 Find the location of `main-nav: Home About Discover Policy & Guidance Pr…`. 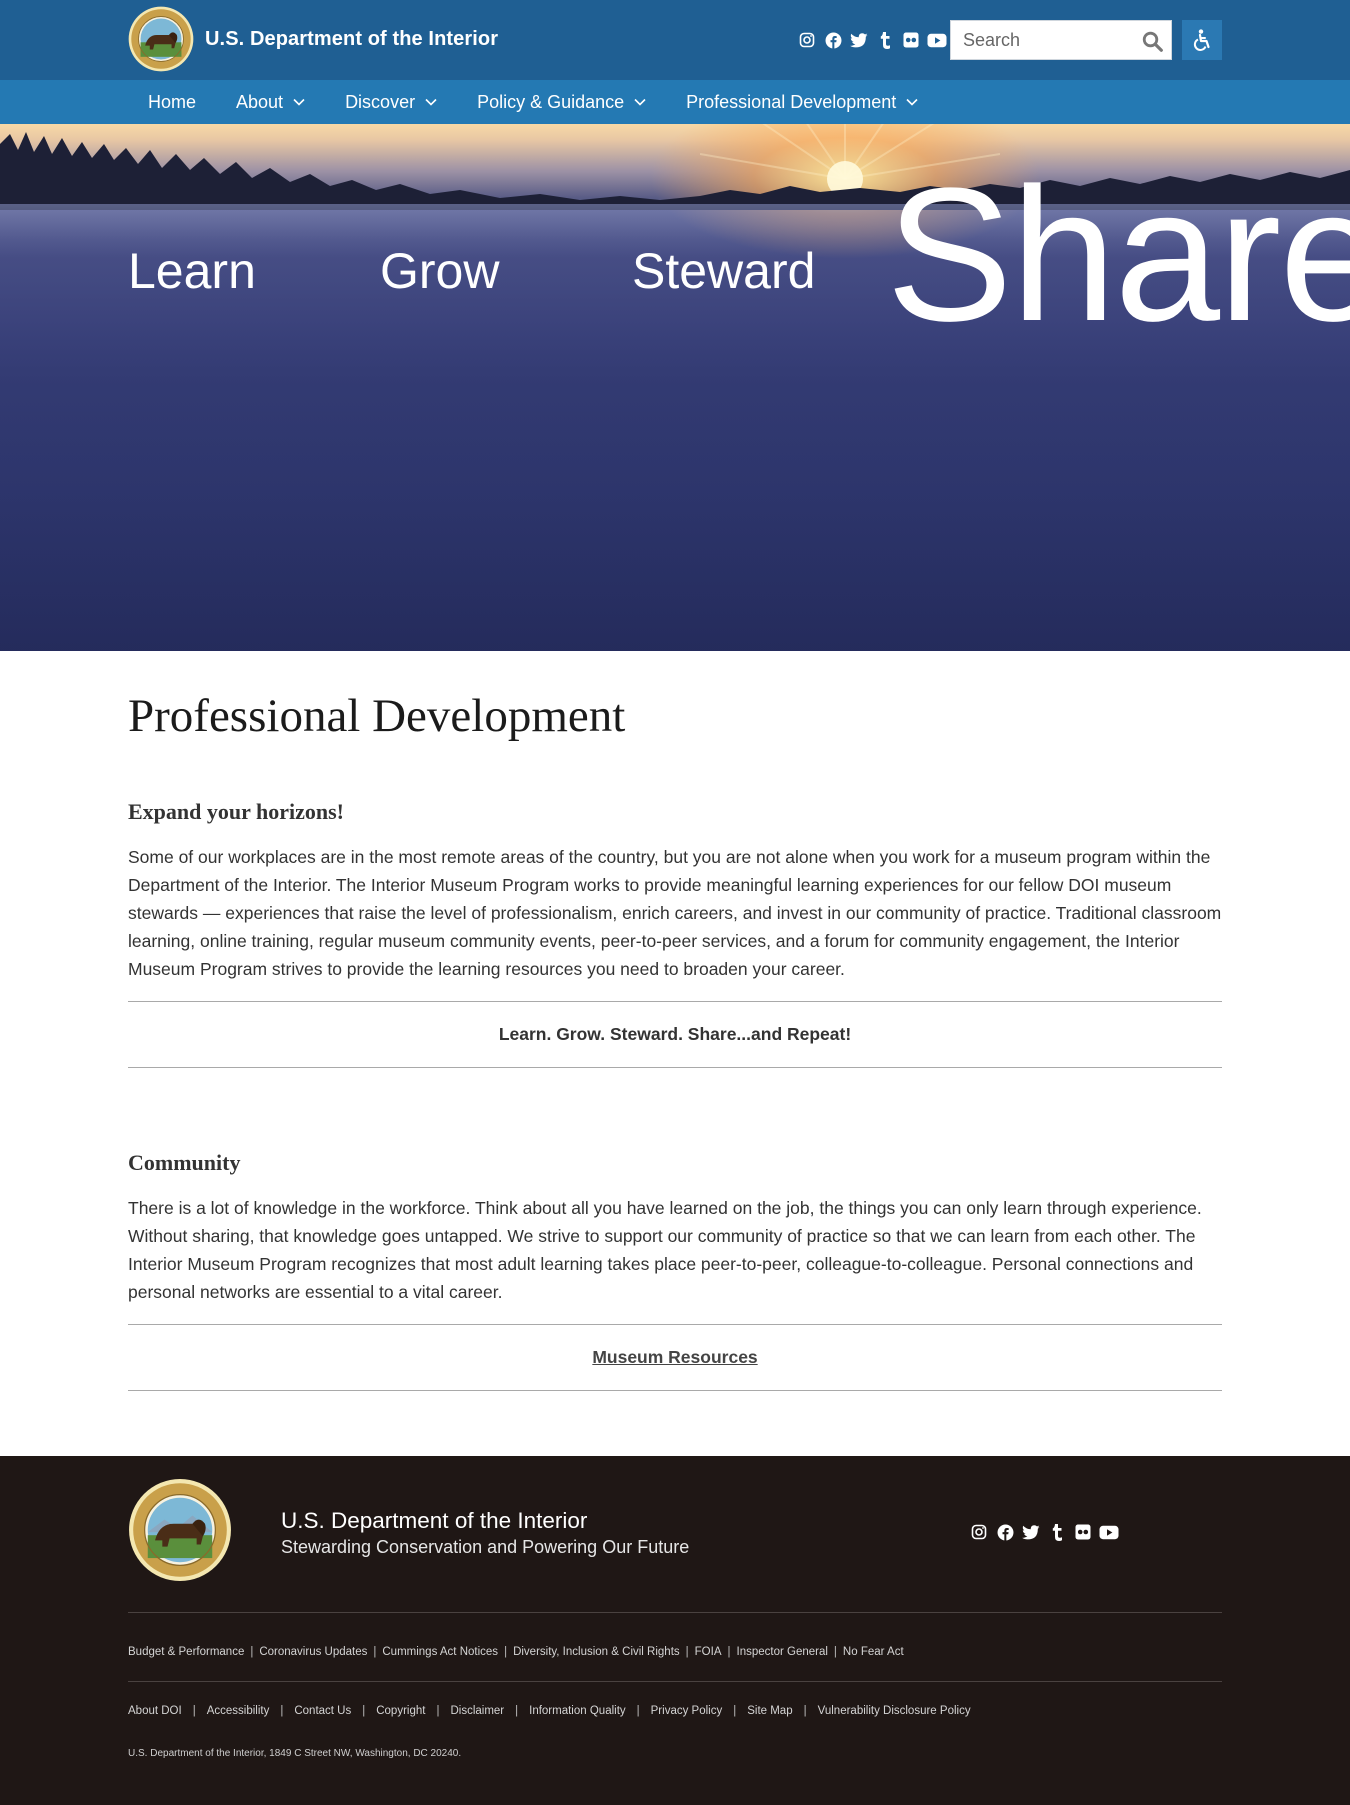

main-nav: Home About Discover Policy & Guidance Pr… is located at coordinates (675, 102).